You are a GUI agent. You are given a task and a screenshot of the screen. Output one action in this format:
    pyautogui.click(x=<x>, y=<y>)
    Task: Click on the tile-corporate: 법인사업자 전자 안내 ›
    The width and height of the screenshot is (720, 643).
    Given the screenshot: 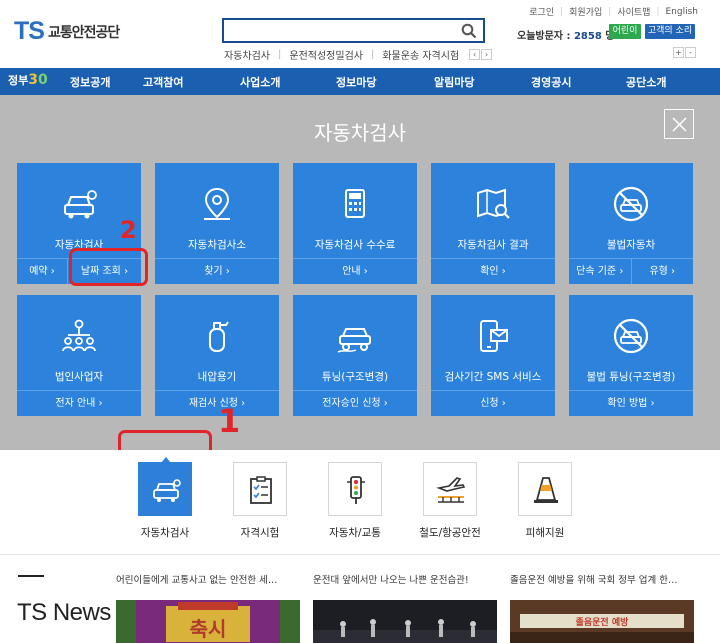 What is the action you would take?
    pyautogui.click(x=79, y=355)
    